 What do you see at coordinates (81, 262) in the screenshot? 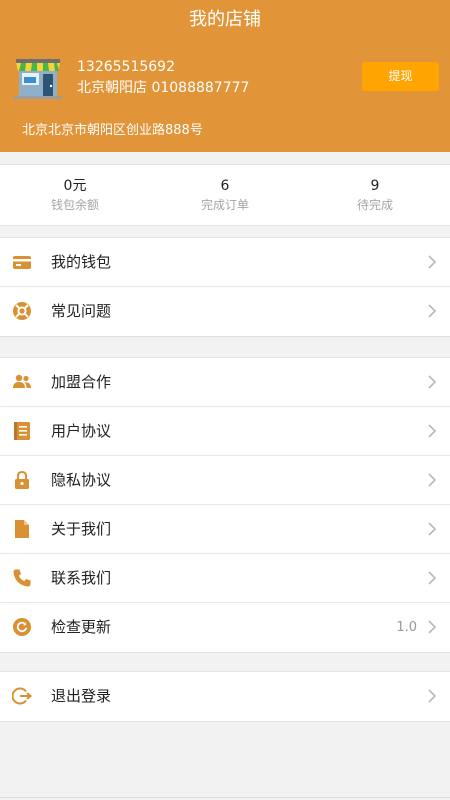
I see `menu-item-label: 我的钱包` at bounding box center [81, 262].